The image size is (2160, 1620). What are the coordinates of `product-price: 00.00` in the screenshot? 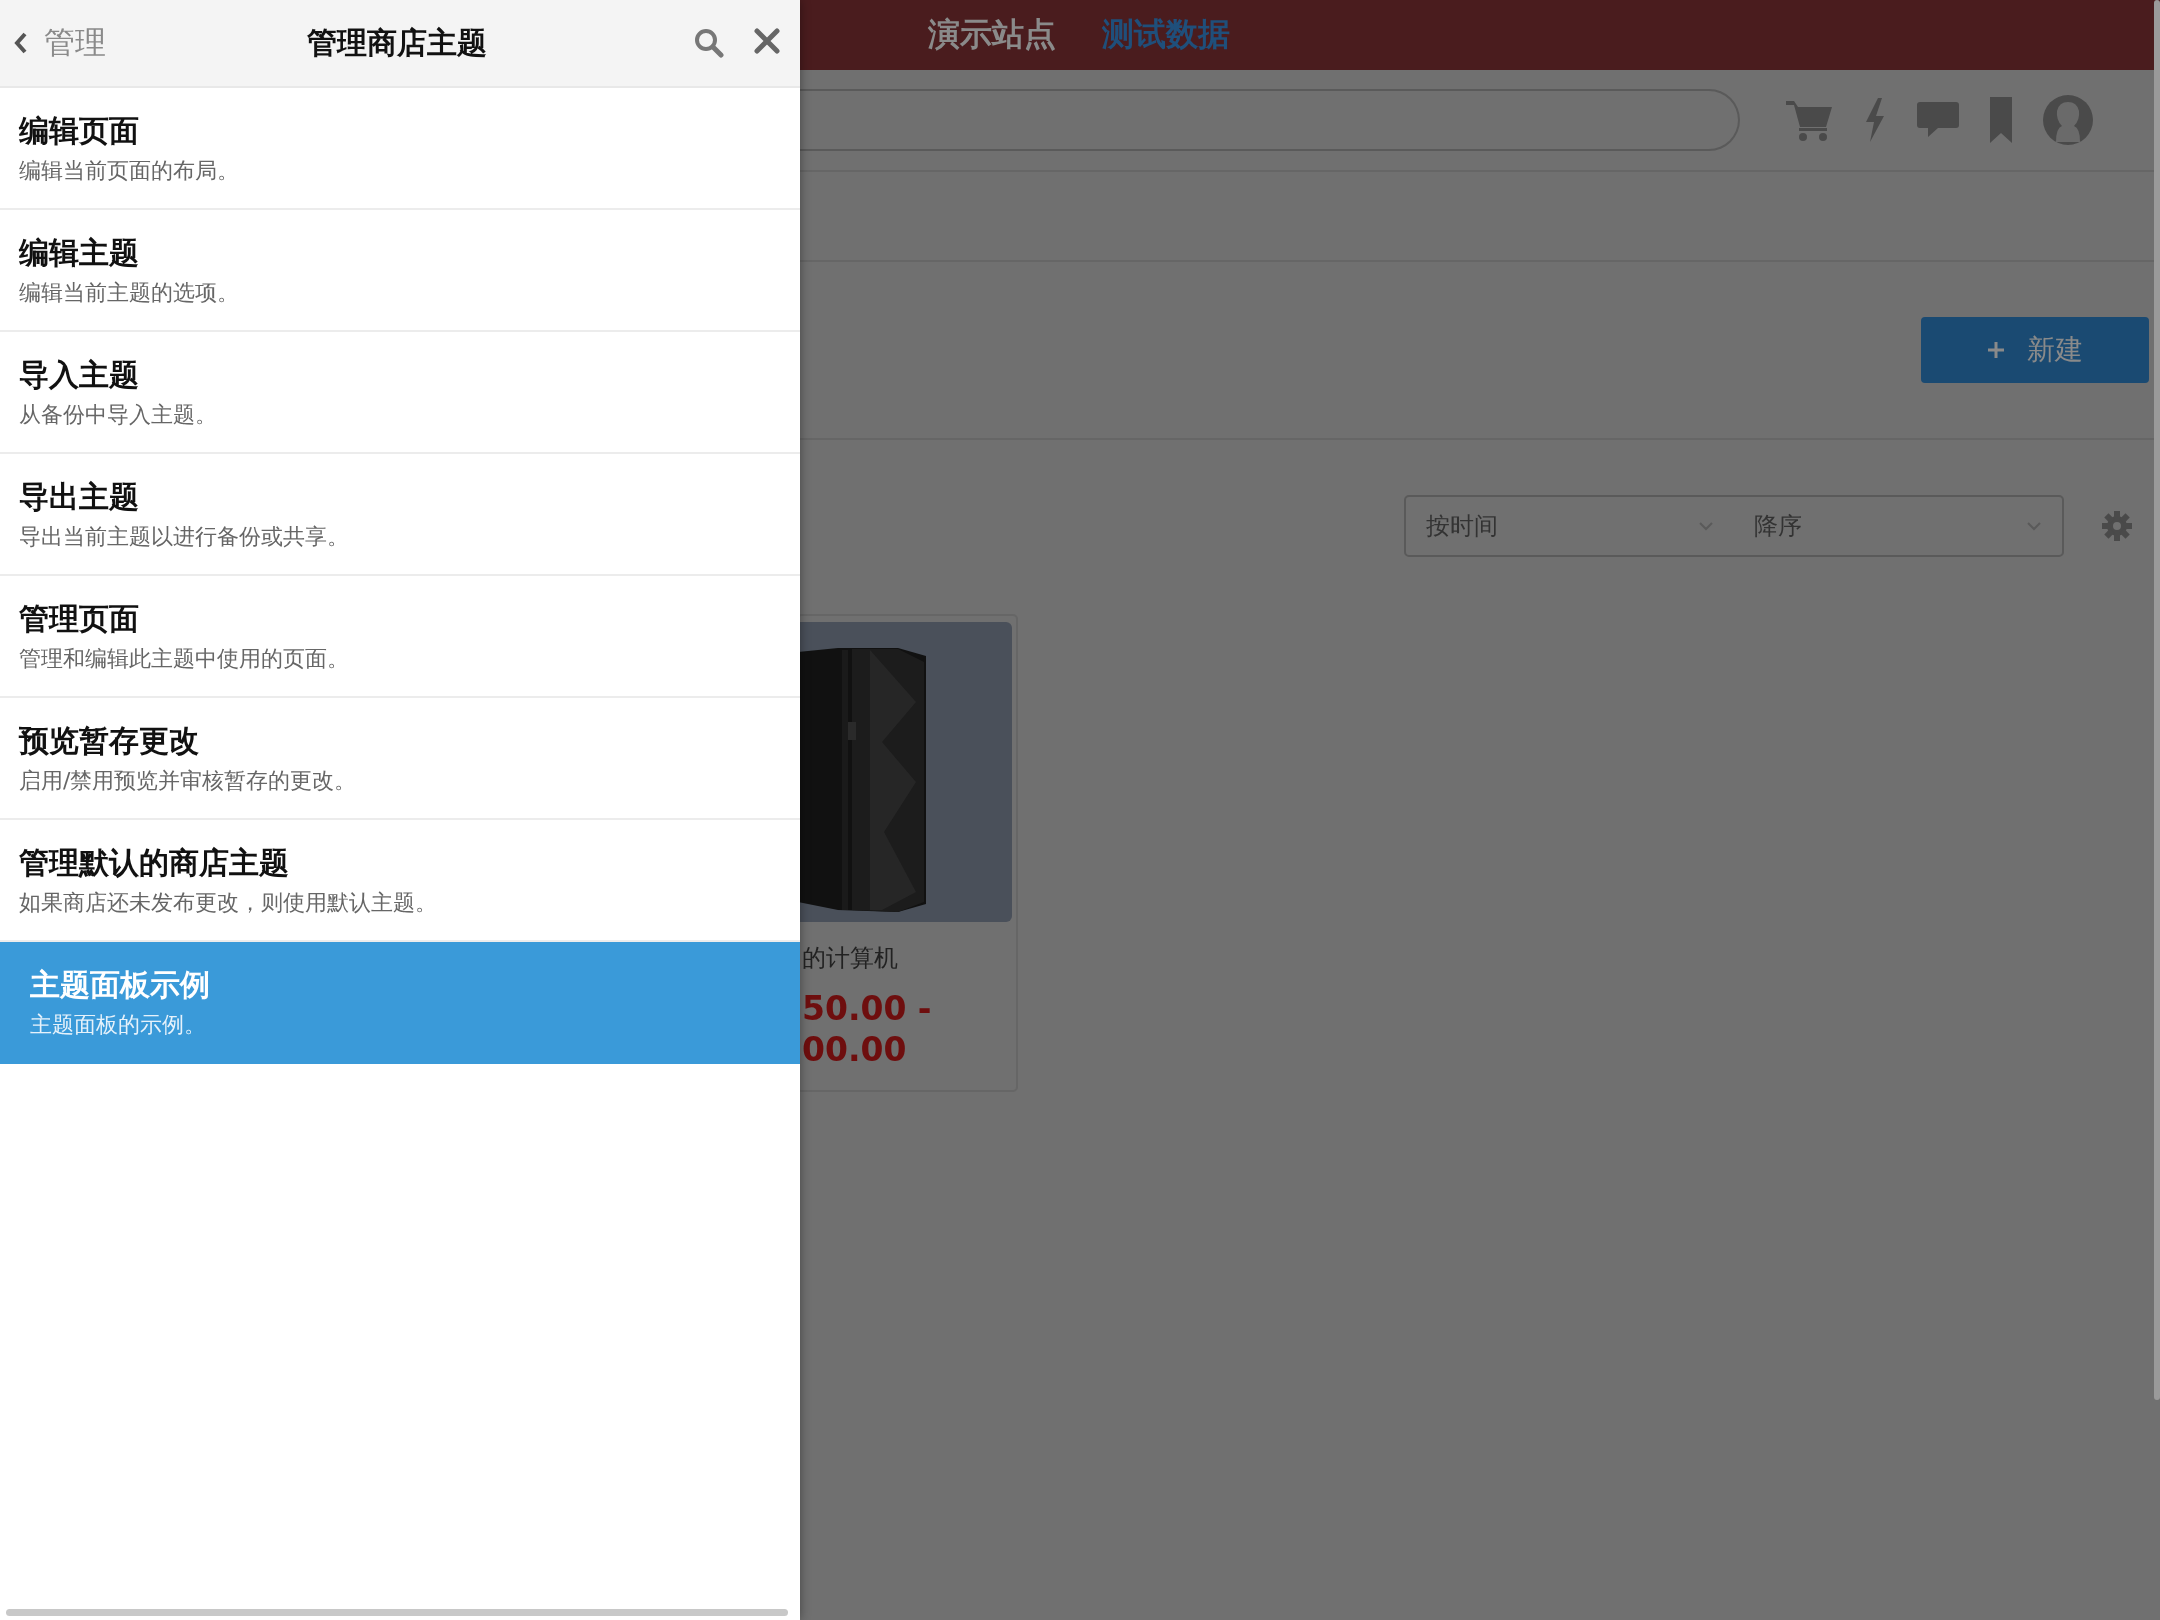 It's located at (855, 1049).